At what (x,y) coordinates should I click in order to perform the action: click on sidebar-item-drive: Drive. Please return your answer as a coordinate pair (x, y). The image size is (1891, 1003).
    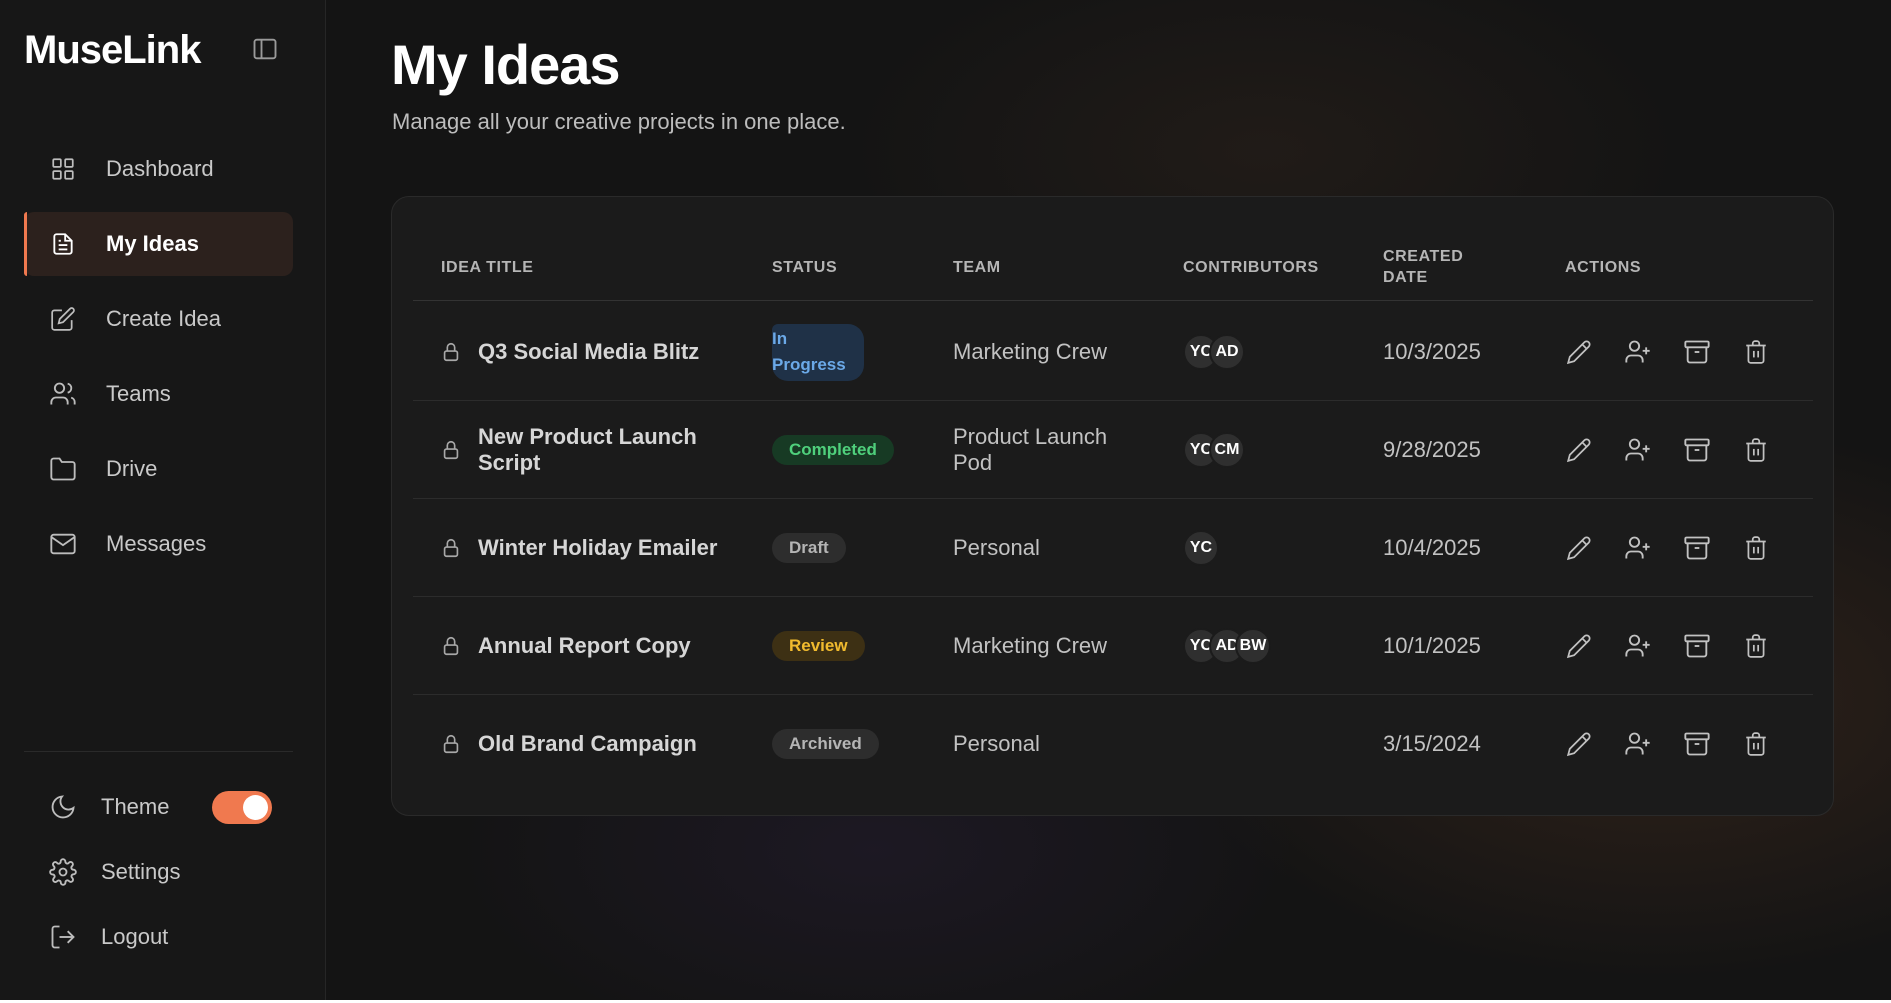
    Looking at the image, I should click on (158, 469).